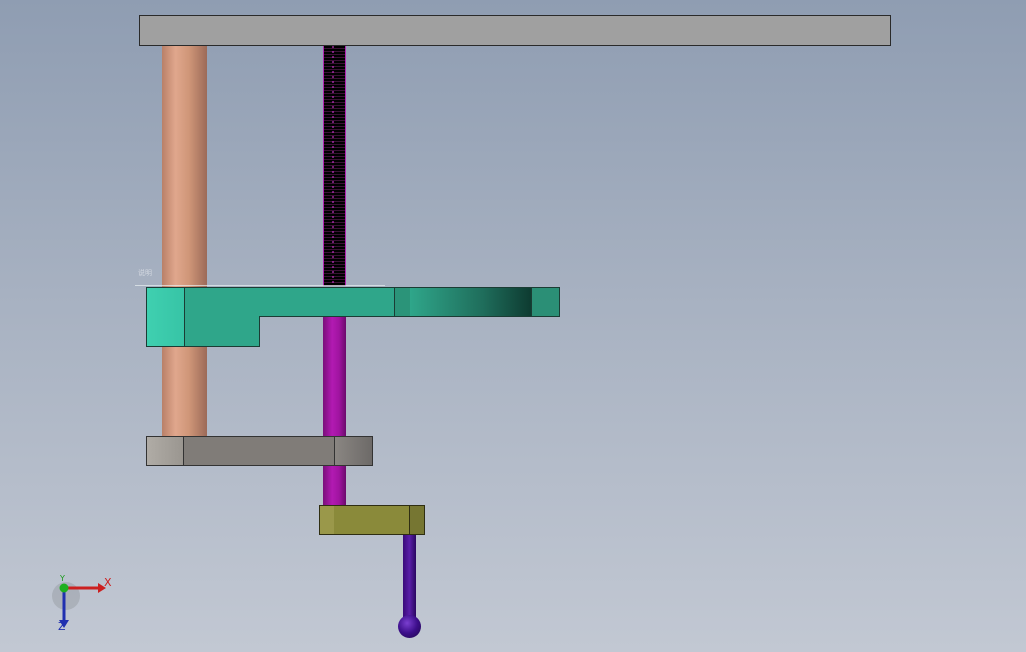  I want to click on grey-block-body, so click(259, 451).